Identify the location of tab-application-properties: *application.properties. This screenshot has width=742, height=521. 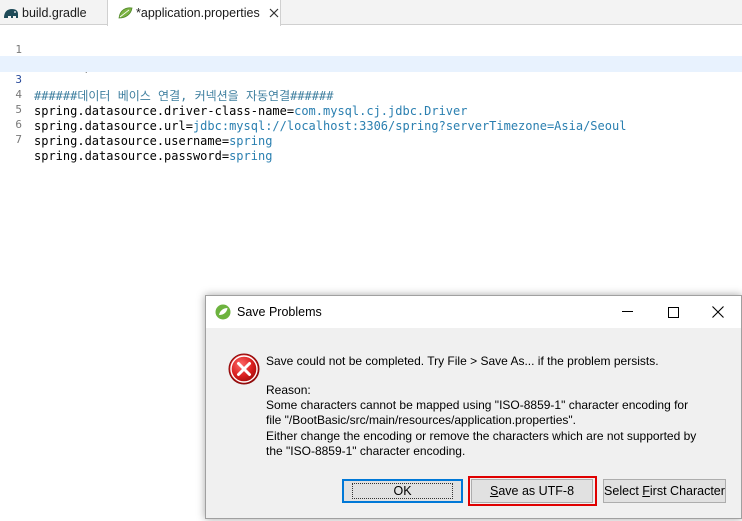
(194, 13).